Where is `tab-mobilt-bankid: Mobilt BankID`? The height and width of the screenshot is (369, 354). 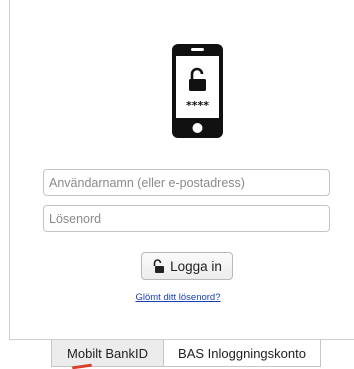
tab-mobilt-bankid: Mobilt BankID is located at coordinates (107, 353).